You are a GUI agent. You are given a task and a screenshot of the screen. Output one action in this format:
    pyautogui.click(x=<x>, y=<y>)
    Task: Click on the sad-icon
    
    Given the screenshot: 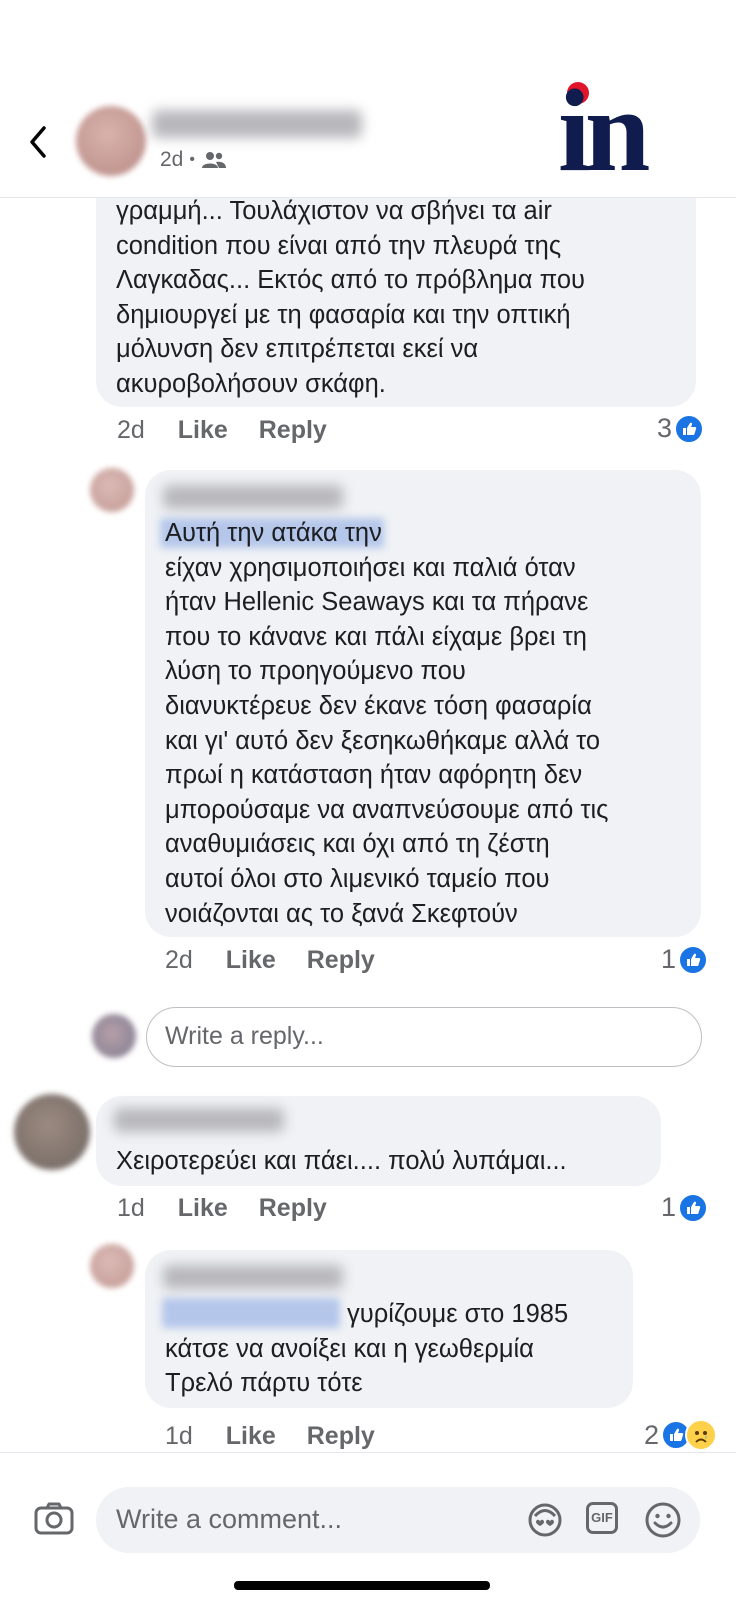 What is the action you would take?
    pyautogui.click(x=701, y=1435)
    